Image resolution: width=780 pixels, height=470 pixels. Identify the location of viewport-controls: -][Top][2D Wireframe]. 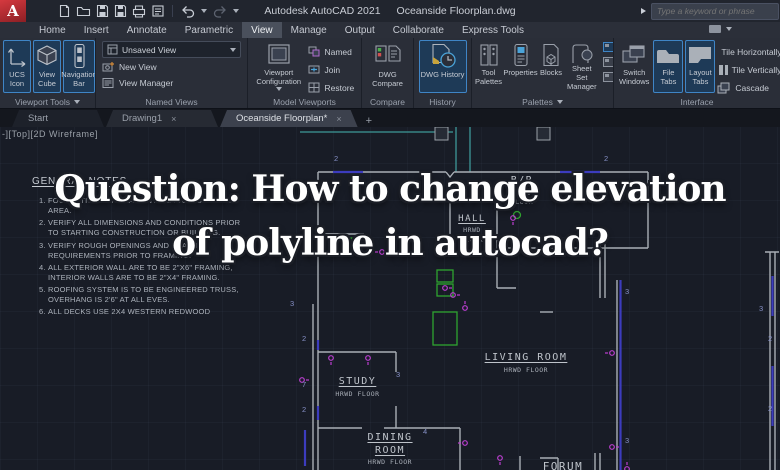
(50, 134).